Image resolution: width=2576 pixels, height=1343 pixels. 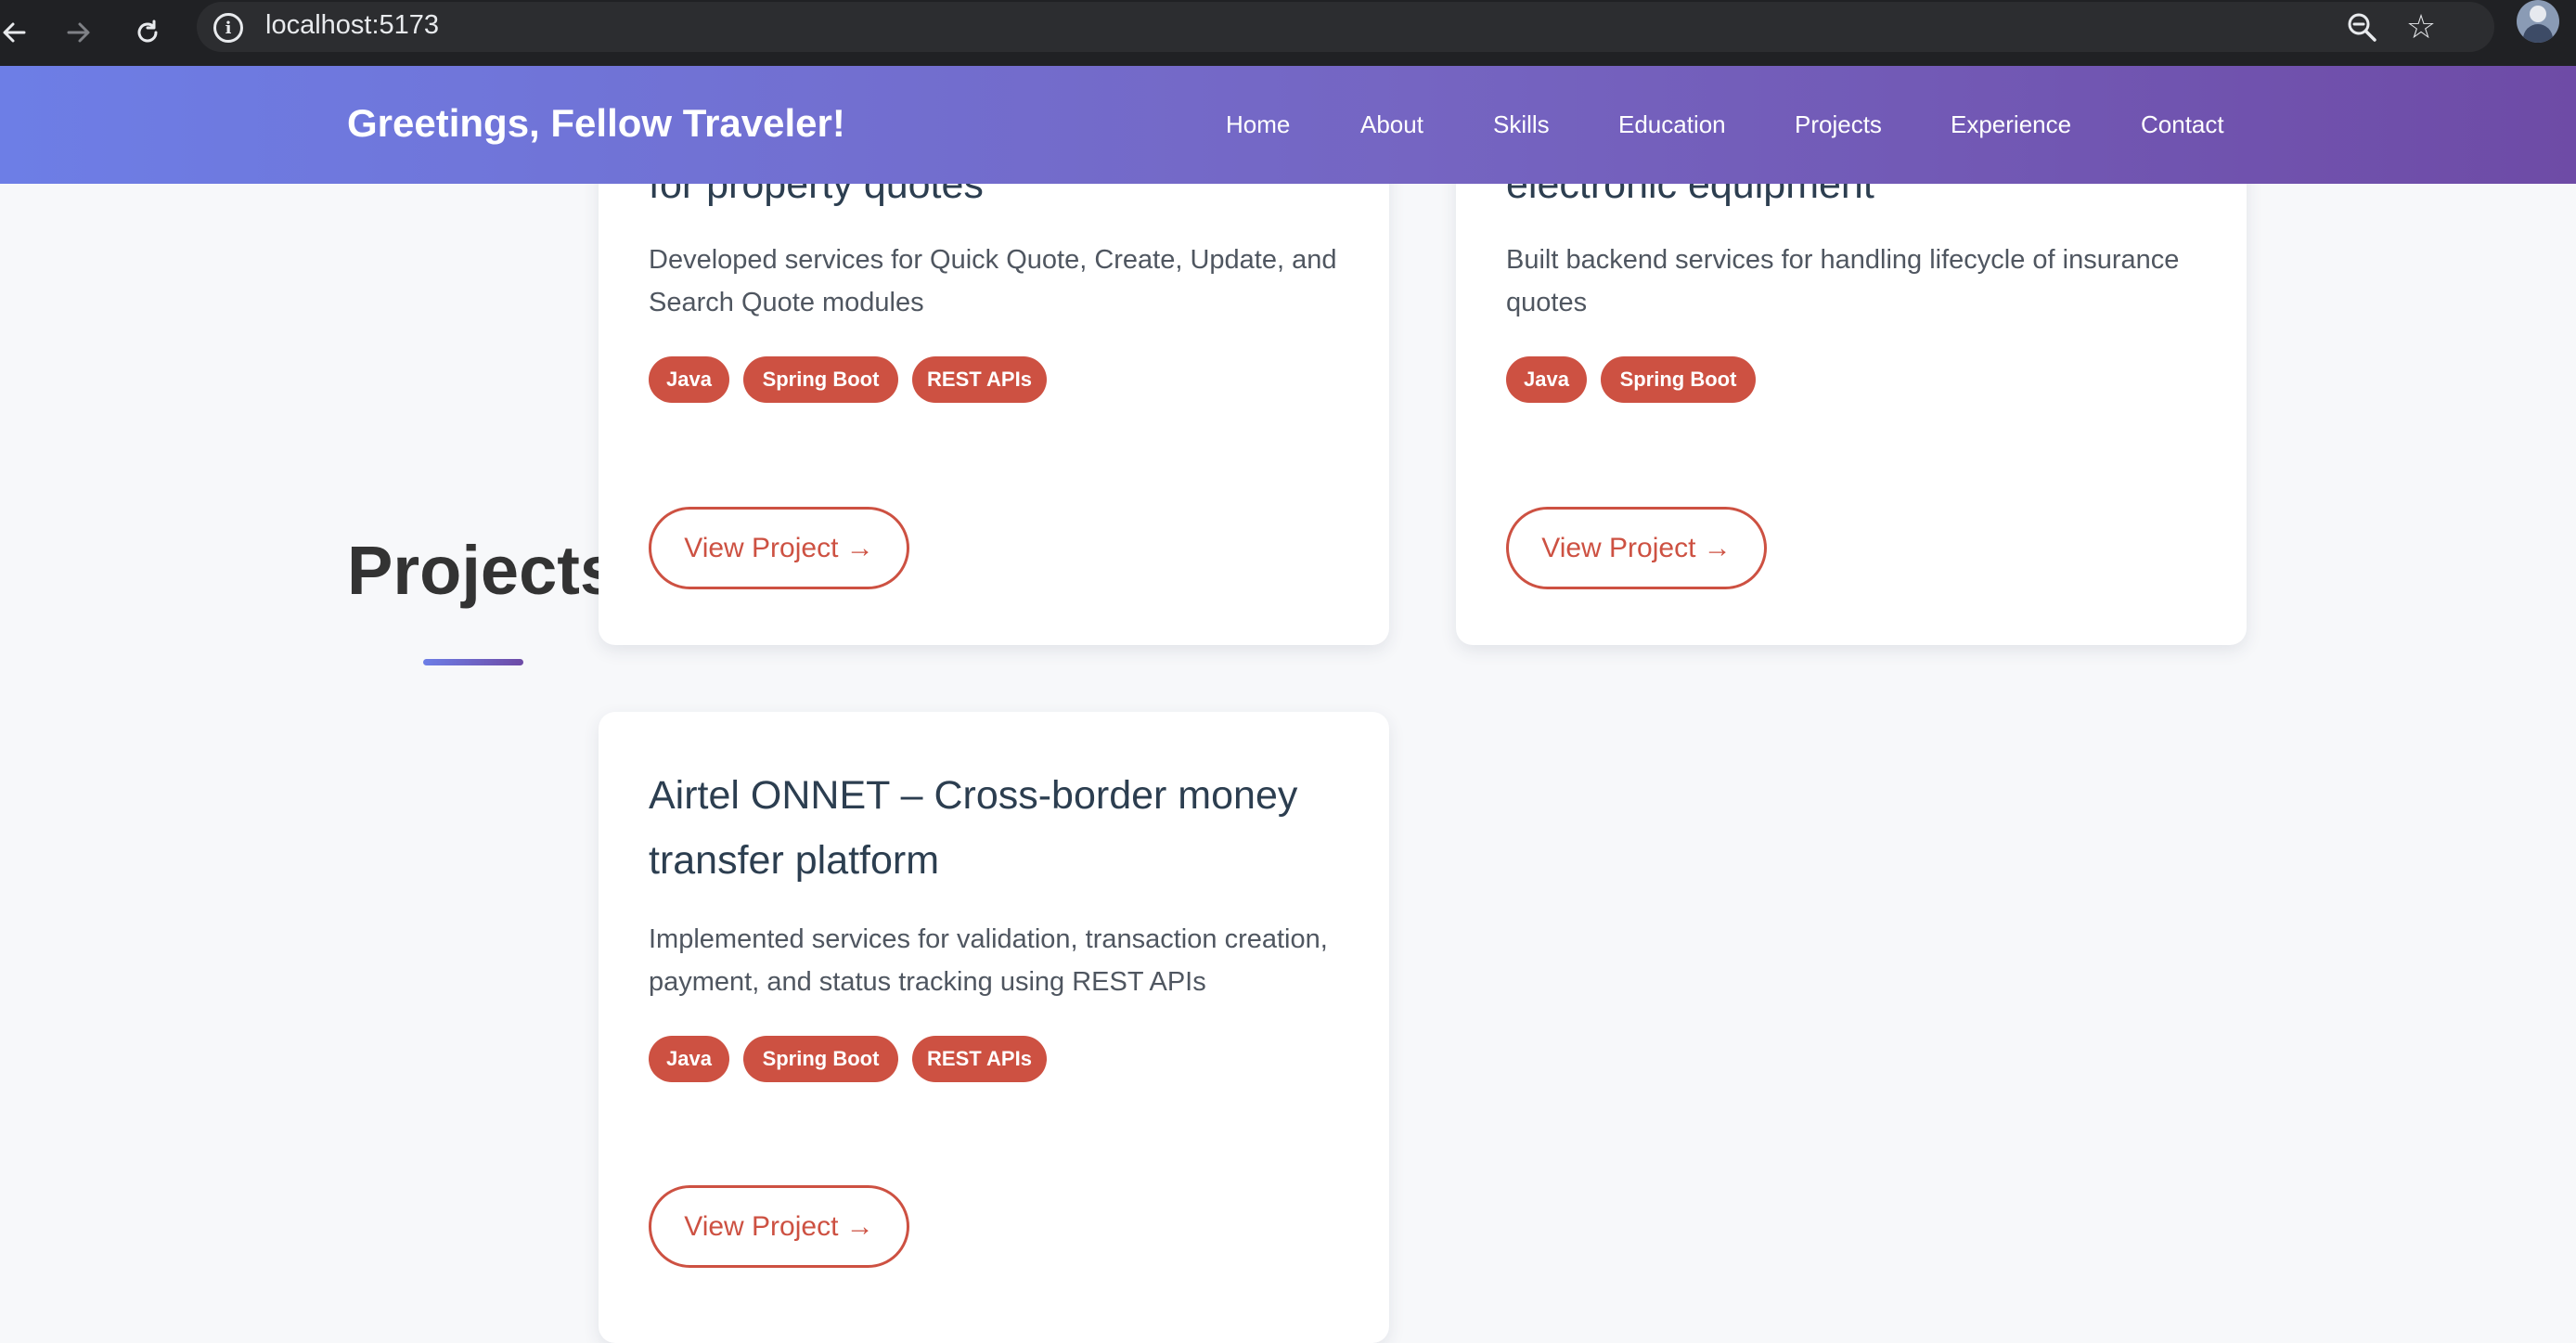 What do you see at coordinates (352, 25) in the screenshot?
I see `url-text: localhost:5173` at bounding box center [352, 25].